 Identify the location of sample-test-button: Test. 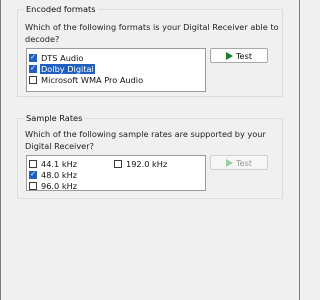
(239, 162).